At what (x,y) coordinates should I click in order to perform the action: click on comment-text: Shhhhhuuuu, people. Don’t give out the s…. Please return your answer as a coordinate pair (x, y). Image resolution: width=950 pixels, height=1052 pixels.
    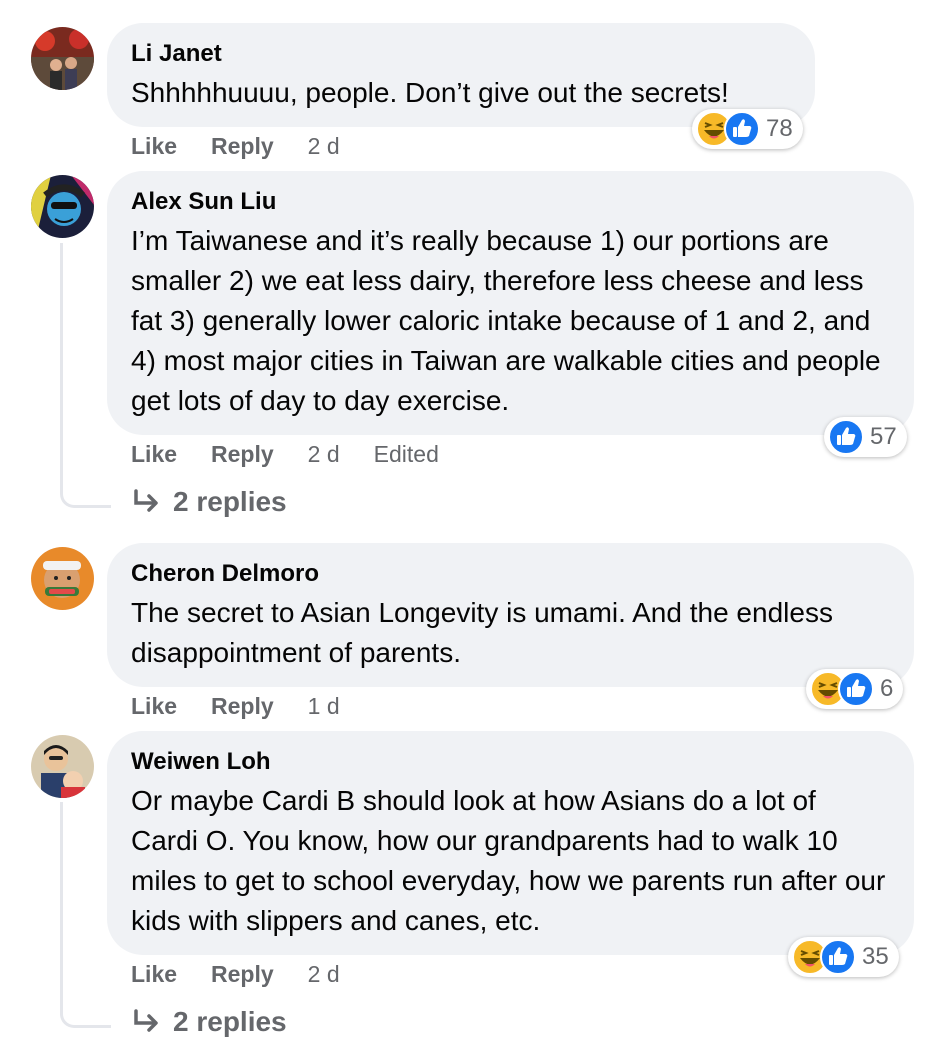
    Looking at the image, I should click on (430, 92).